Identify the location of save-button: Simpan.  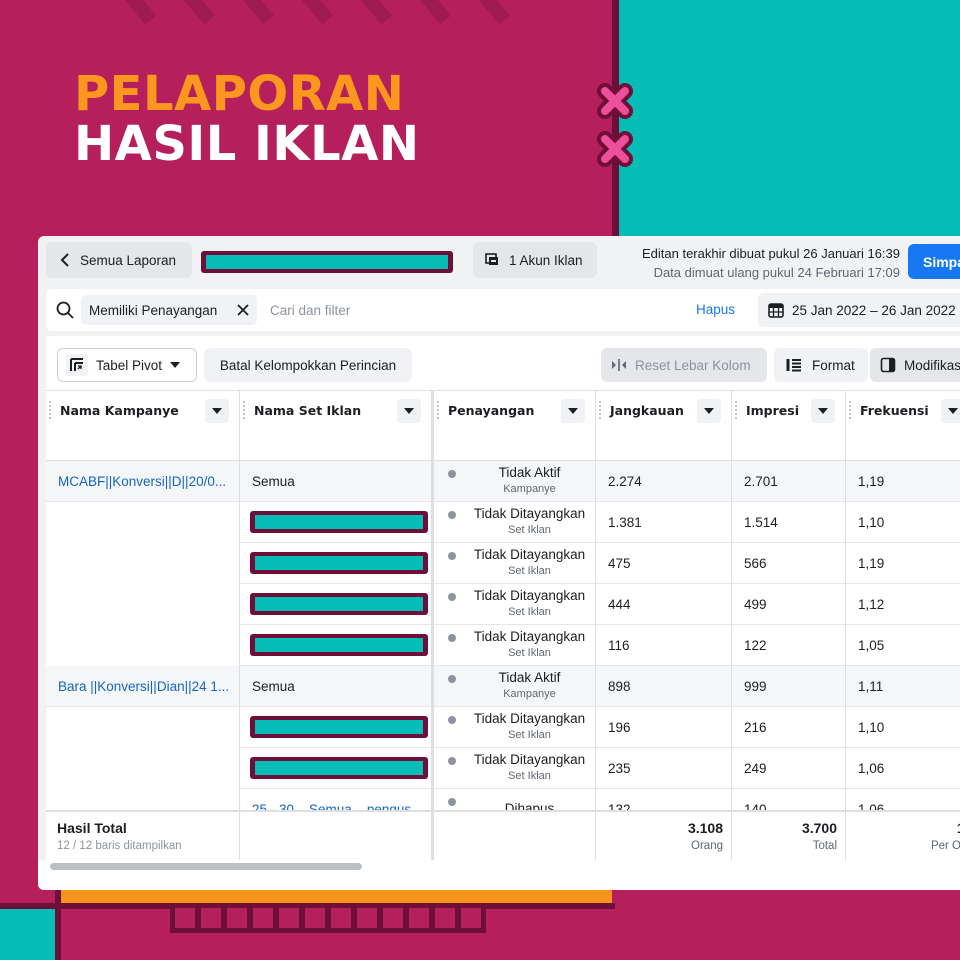
(934, 261).